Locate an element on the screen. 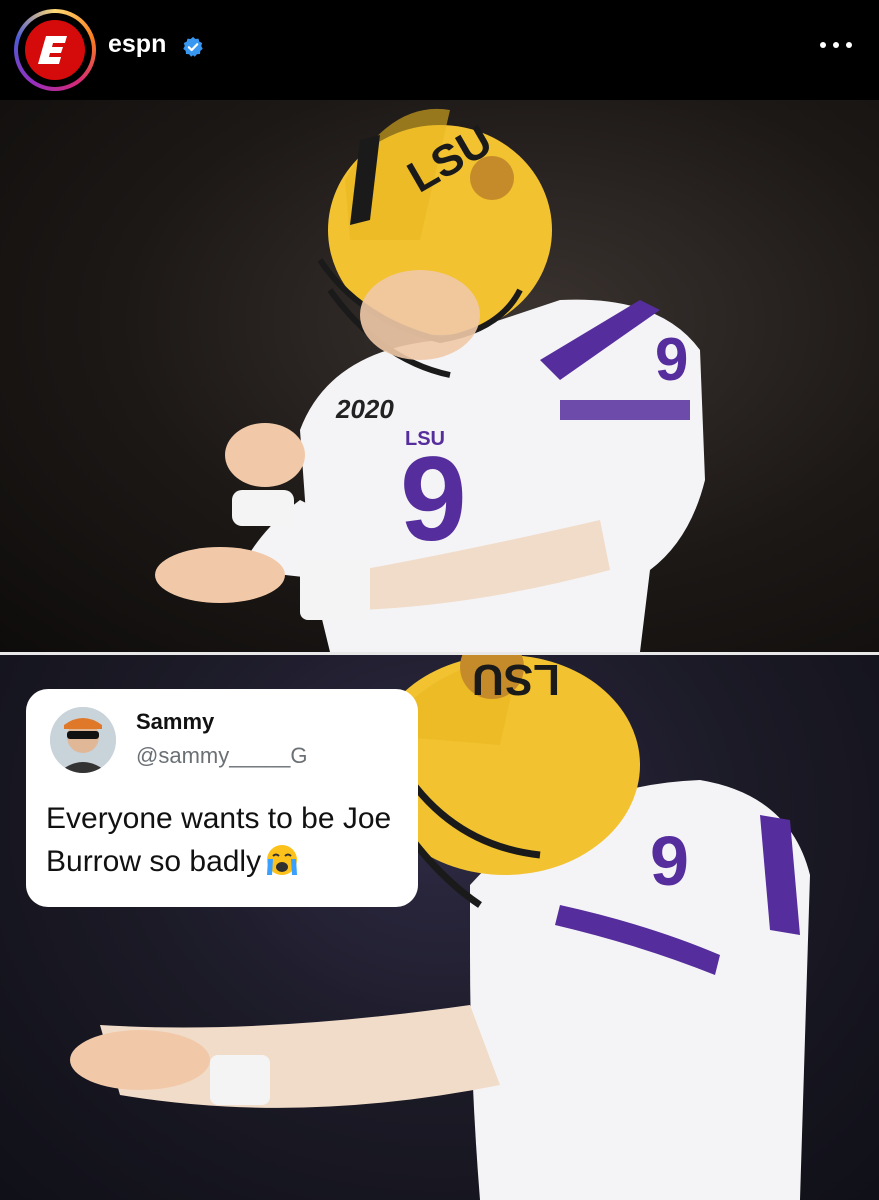 Image resolution: width=879 pixels, height=1200 pixels. tweet-display-name: Sammy is located at coordinates (175, 722).